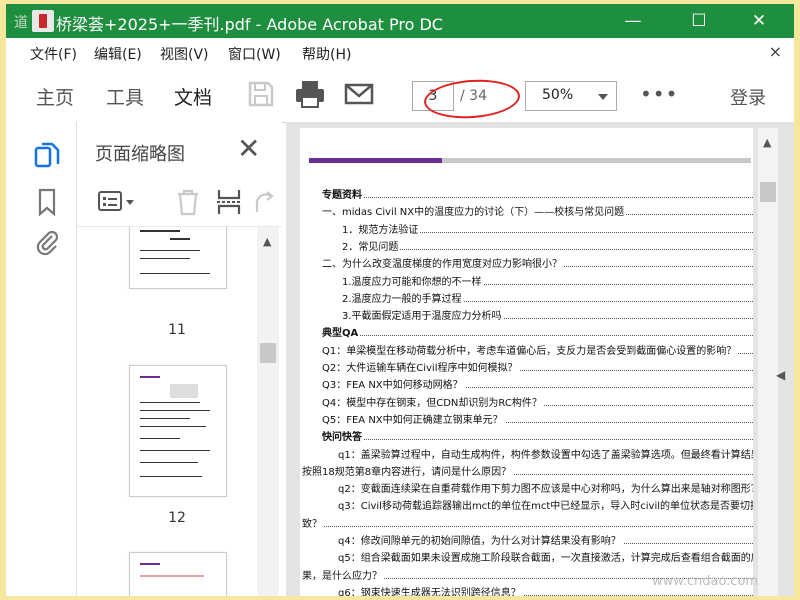 The height and width of the screenshot is (600, 800). I want to click on window-title: 桥梁荟+2025+一季刊.pdf - Adobe Acrobat Pro DC, so click(249, 24).